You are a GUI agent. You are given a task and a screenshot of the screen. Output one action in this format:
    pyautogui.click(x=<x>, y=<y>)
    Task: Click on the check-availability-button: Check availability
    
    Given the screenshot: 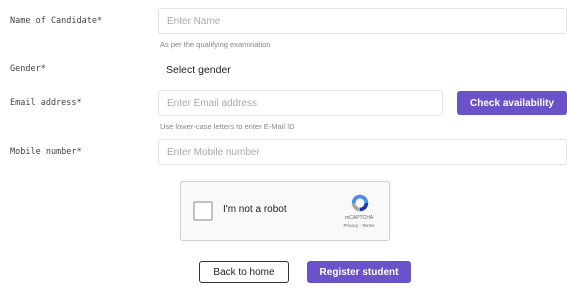 What is the action you would take?
    pyautogui.click(x=512, y=103)
    